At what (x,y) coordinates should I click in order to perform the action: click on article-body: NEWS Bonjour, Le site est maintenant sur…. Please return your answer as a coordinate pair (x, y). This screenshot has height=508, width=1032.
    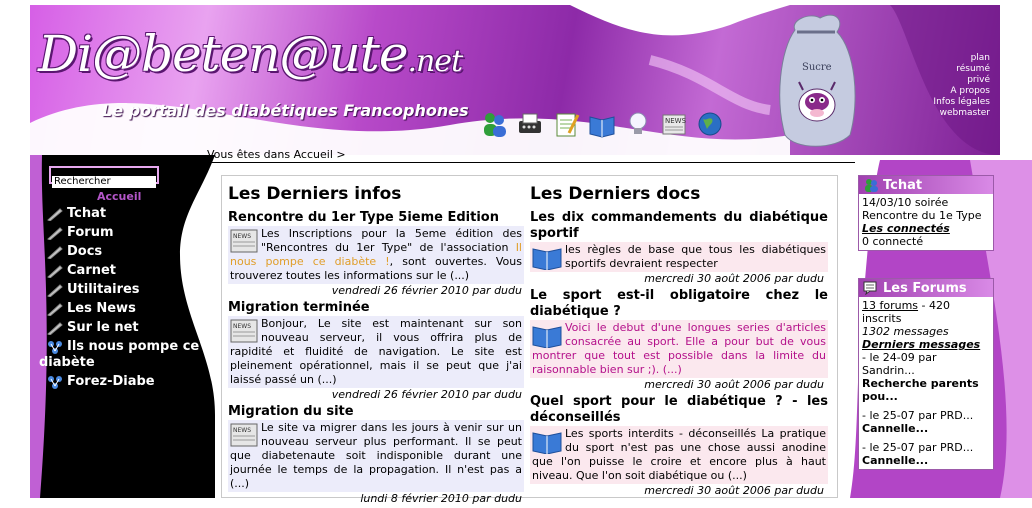
    Looking at the image, I should click on (376, 352).